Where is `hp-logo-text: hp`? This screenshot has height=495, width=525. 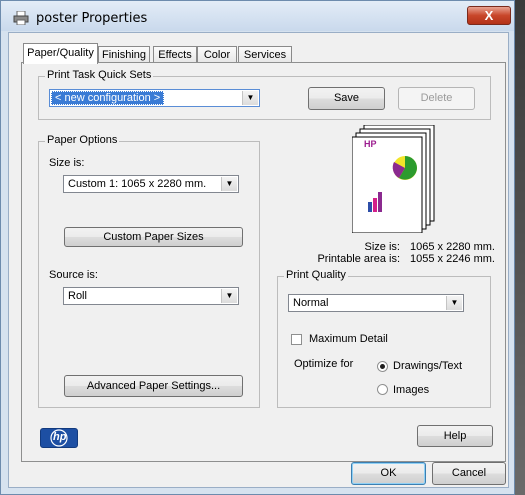
hp-logo-text: hp is located at coordinates (60, 437).